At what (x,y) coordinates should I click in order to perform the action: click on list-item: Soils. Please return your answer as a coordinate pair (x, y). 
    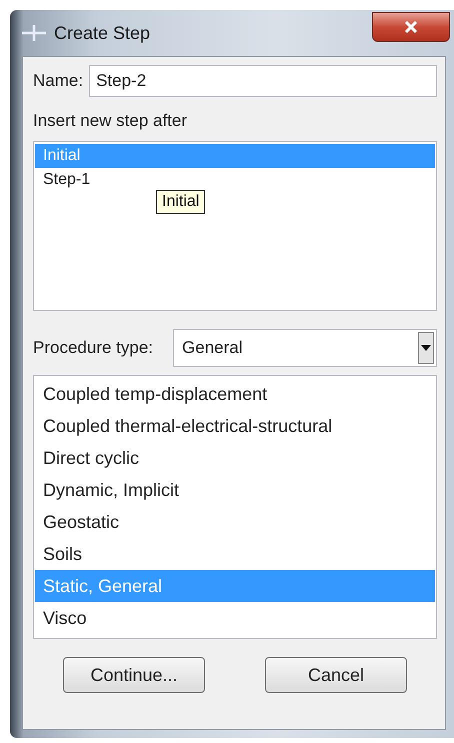
    Looking at the image, I should click on (235, 554).